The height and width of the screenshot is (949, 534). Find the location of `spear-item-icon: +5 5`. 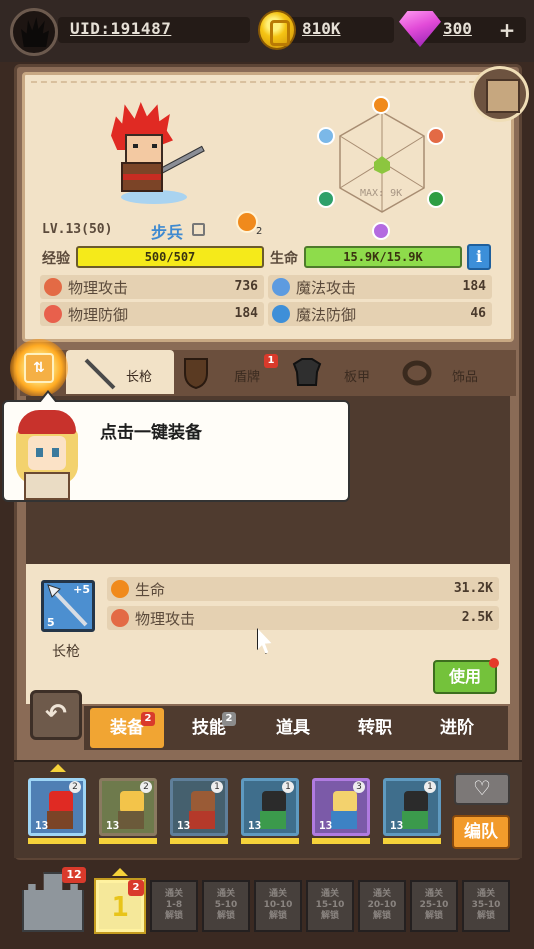

spear-item-icon: +5 5 is located at coordinates (68, 606).